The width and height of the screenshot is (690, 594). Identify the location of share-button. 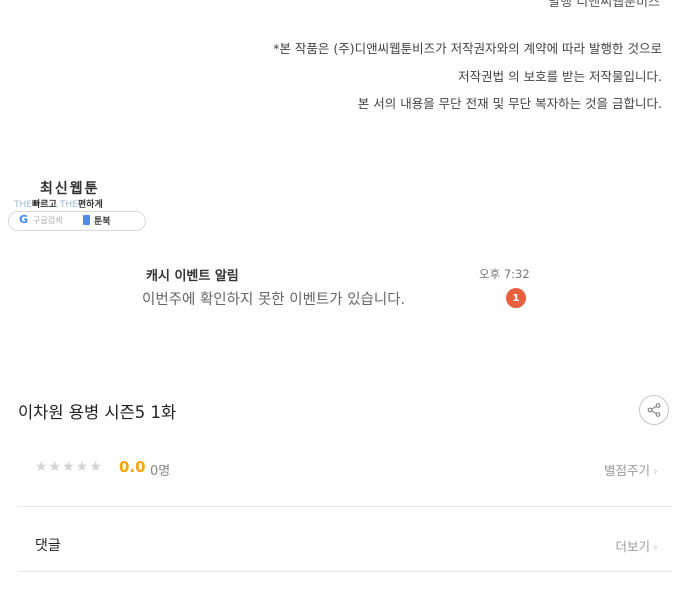
(654, 410).